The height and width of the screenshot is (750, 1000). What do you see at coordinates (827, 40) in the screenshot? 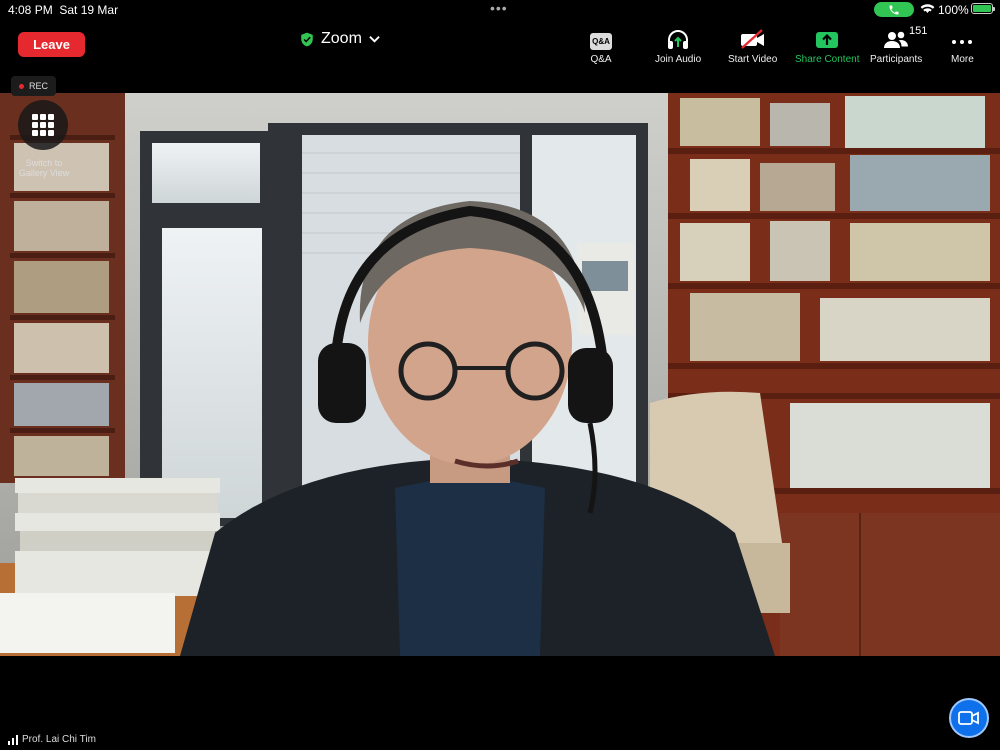
I see `share-screen-icon` at bounding box center [827, 40].